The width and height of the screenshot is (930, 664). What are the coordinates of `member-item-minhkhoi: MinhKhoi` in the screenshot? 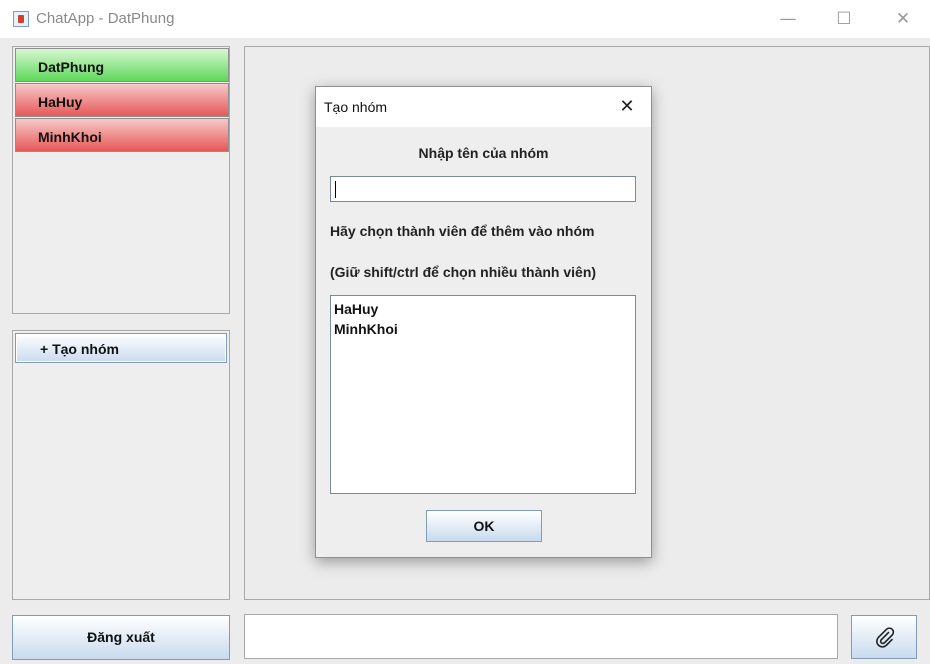 It's located at (483, 326).